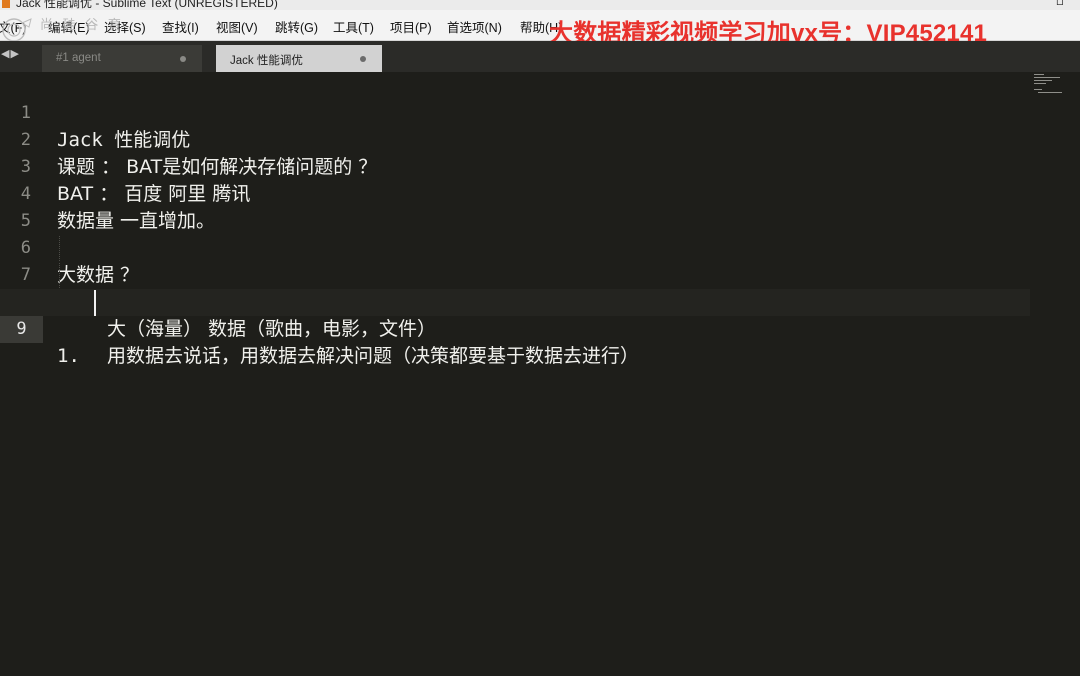 The image size is (1080, 676). What do you see at coordinates (474, 26) in the screenshot?
I see `menu-preferences: 首选项(N)` at bounding box center [474, 26].